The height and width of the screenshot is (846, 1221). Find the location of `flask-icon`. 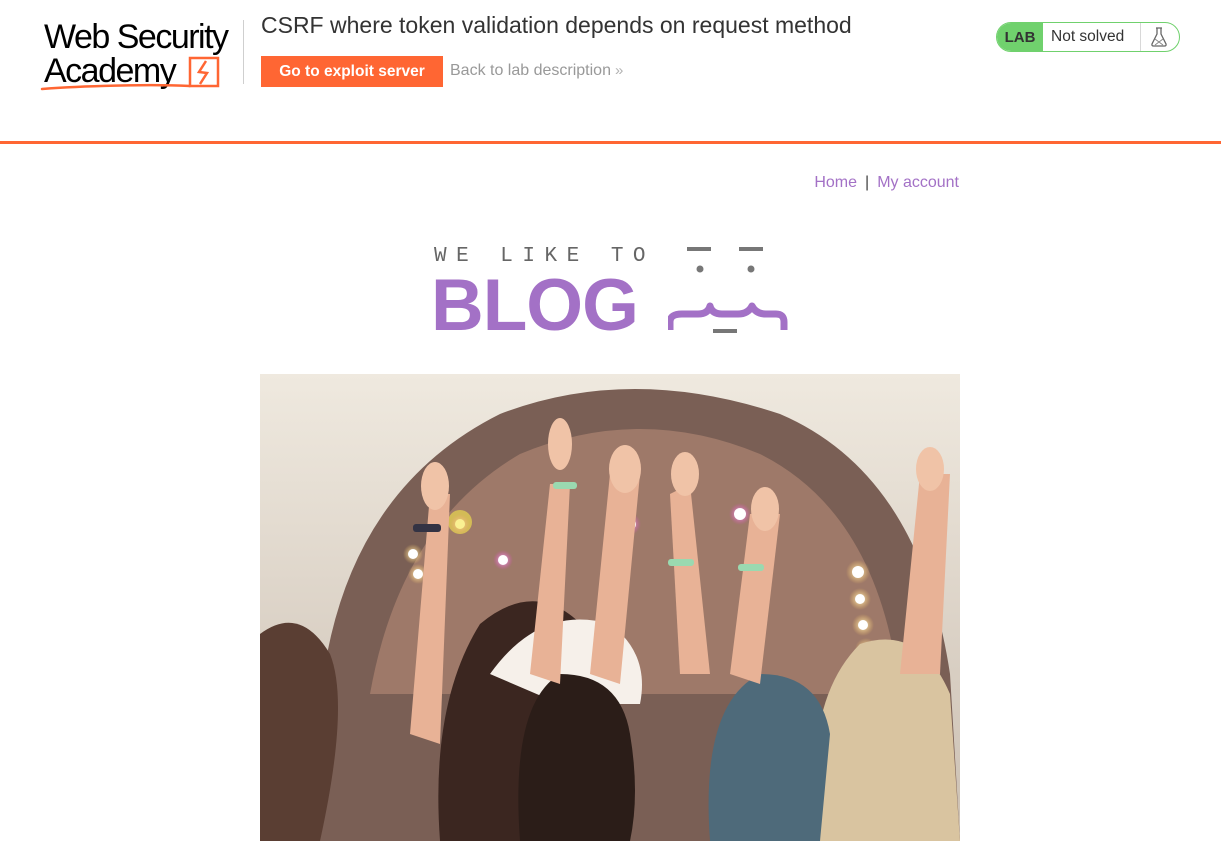

flask-icon is located at coordinates (1159, 37).